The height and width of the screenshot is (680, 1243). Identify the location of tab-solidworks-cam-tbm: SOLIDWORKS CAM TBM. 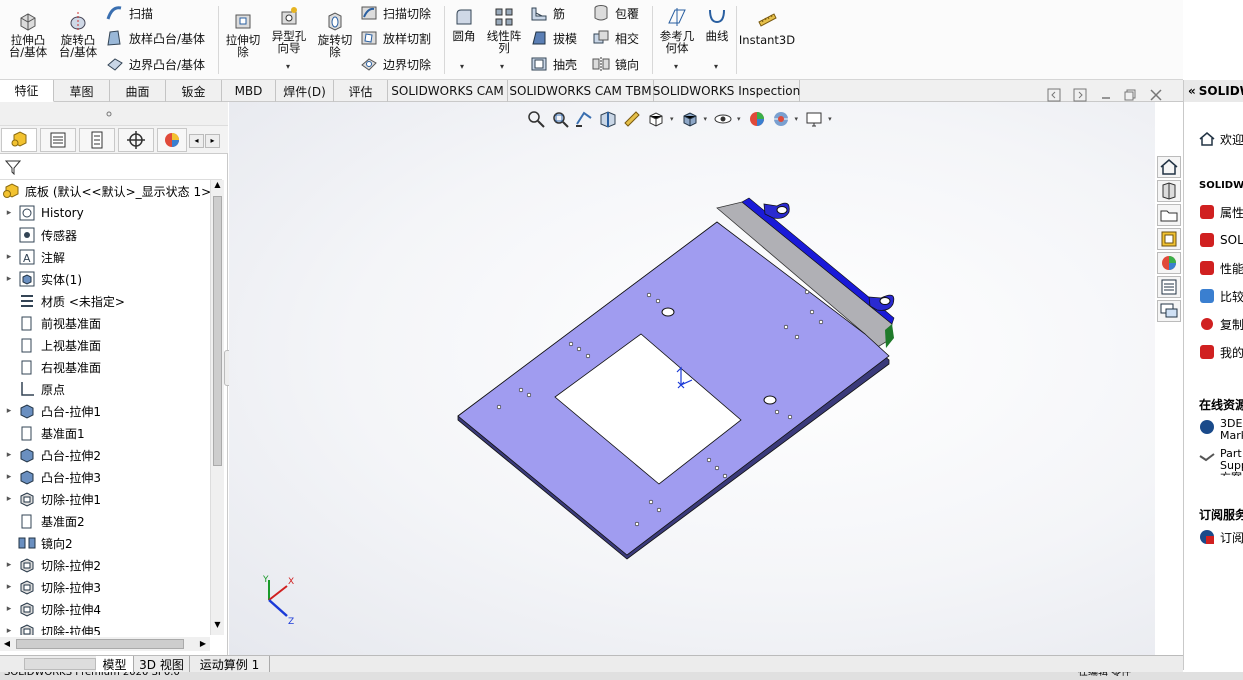
(581, 91).